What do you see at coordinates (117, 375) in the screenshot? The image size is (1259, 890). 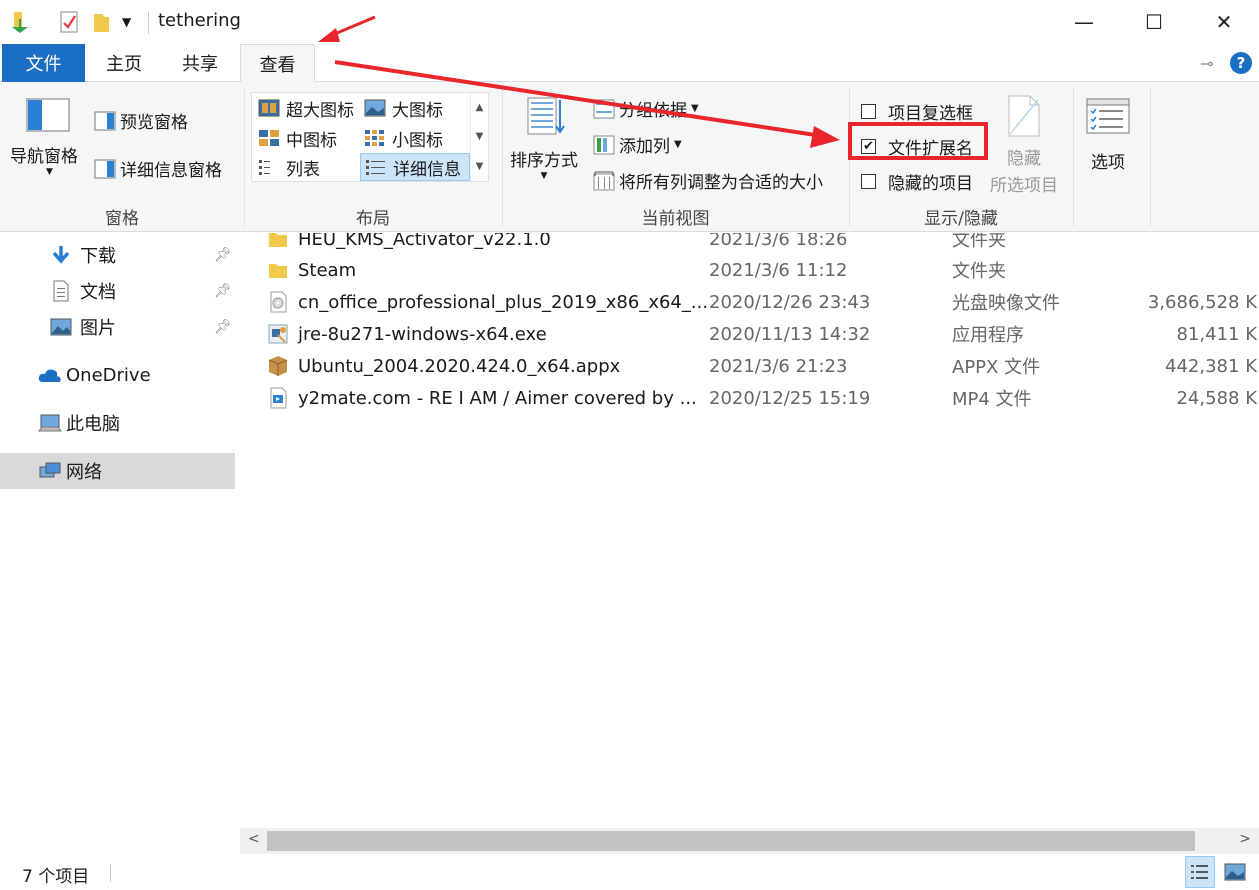 I see `nav-item-onedrive: OneDrive` at bounding box center [117, 375].